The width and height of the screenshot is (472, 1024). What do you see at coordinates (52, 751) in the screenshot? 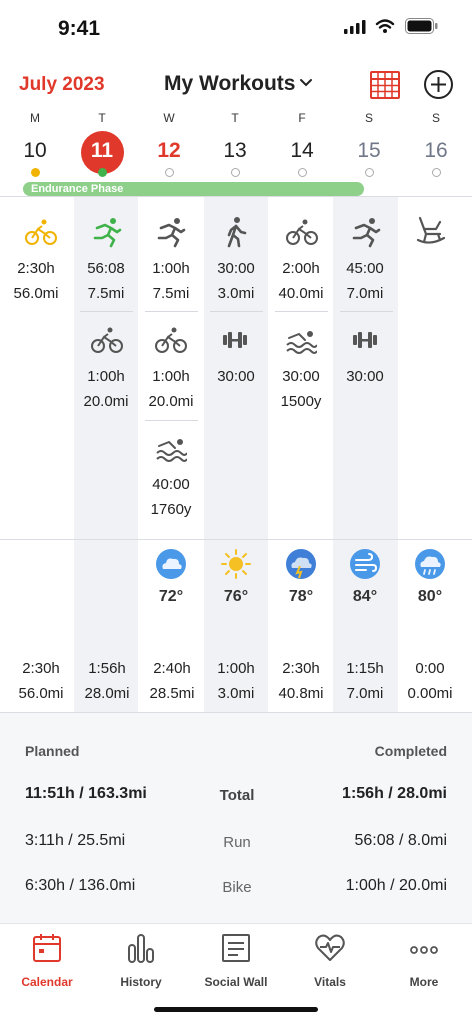
I see `planned-header: Planned` at bounding box center [52, 751].